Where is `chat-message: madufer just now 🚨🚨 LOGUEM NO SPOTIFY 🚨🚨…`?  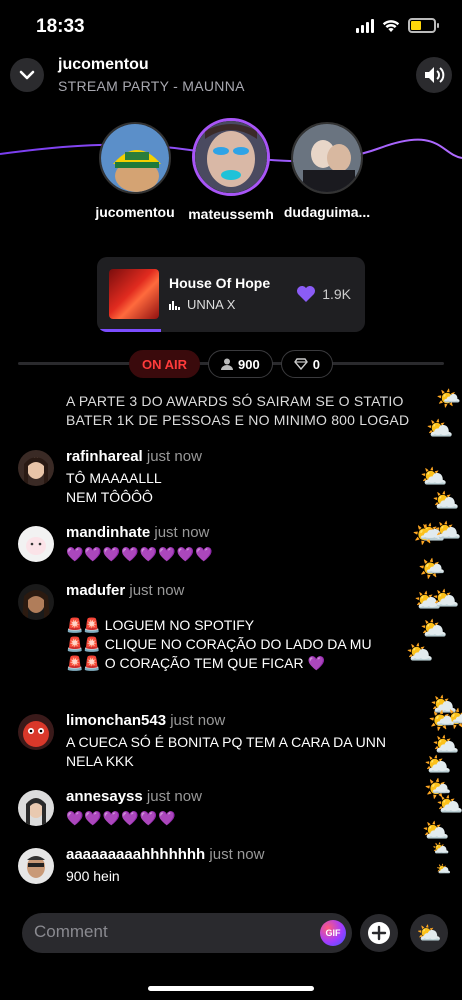
chat-message: madufer just now 🚨🚨 LOGUEM NO SPOTIFY 🚨🚨… is located at coordinates (233, 630).